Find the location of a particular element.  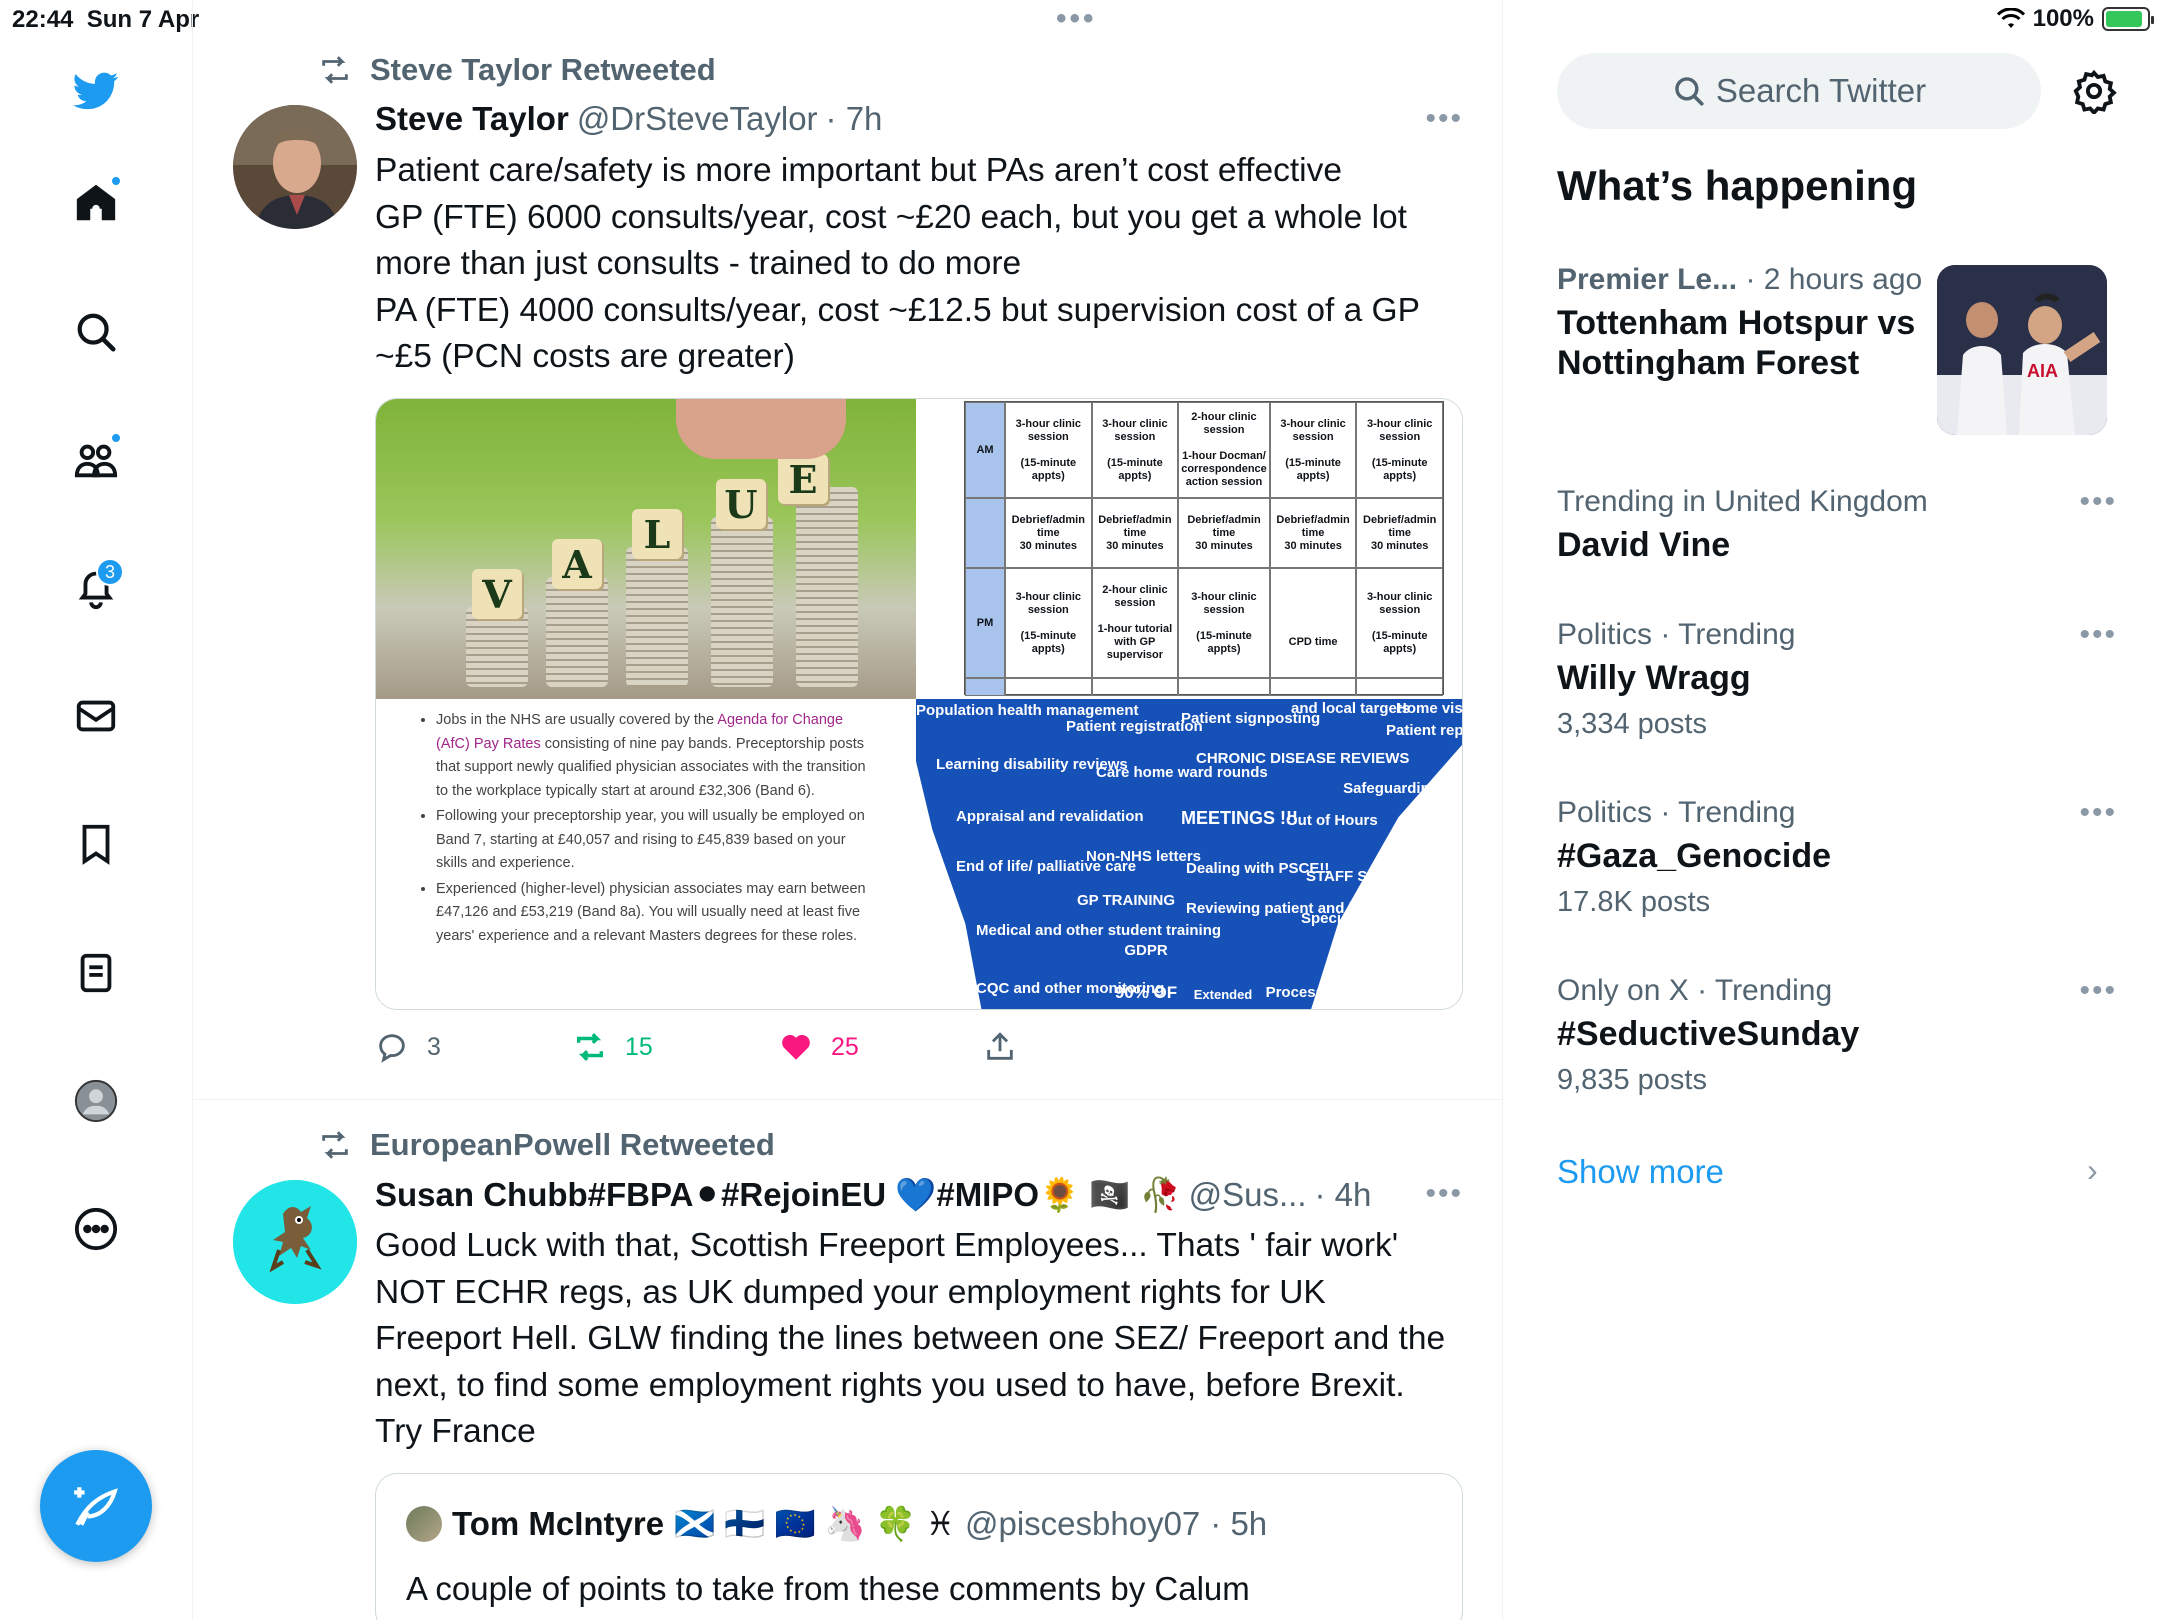

nav-lists is located at coordinates (96, 973).